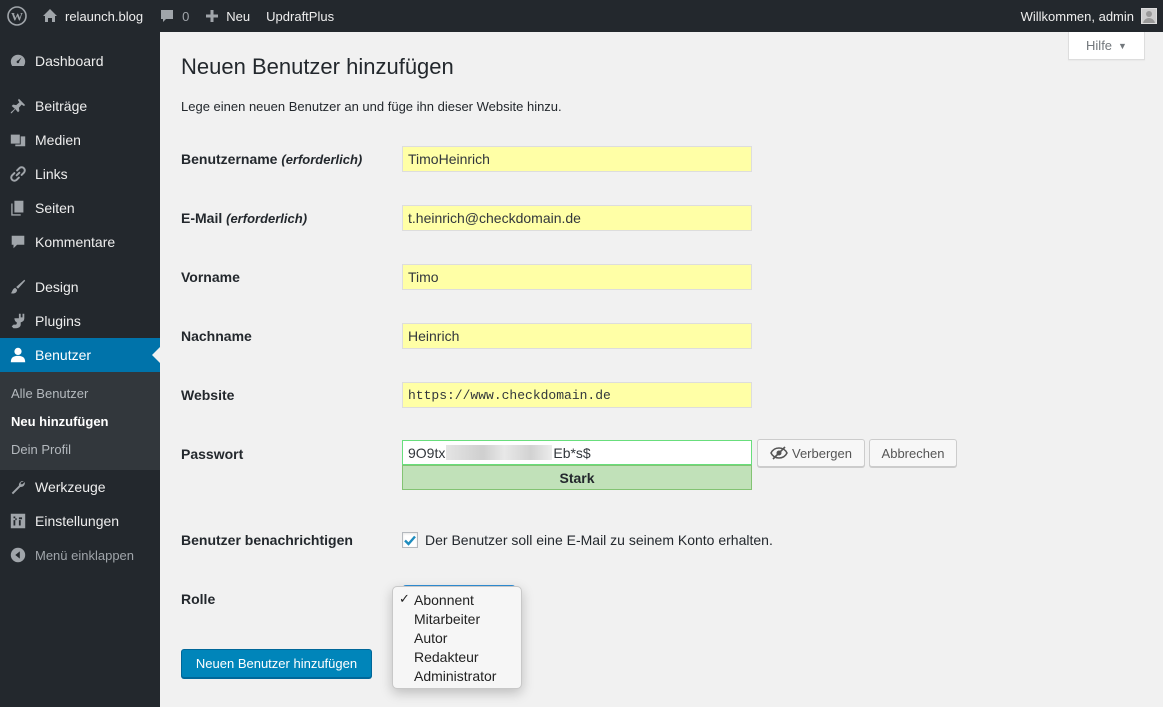 This screenshot has width=1163, height=707. I want to click on submenu-item-neu-hinzufuegen: Neu hinzufügen, so click(80, 421).